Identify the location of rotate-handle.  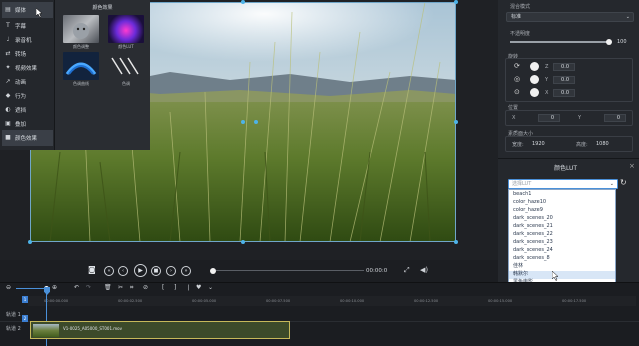
(256, 122).